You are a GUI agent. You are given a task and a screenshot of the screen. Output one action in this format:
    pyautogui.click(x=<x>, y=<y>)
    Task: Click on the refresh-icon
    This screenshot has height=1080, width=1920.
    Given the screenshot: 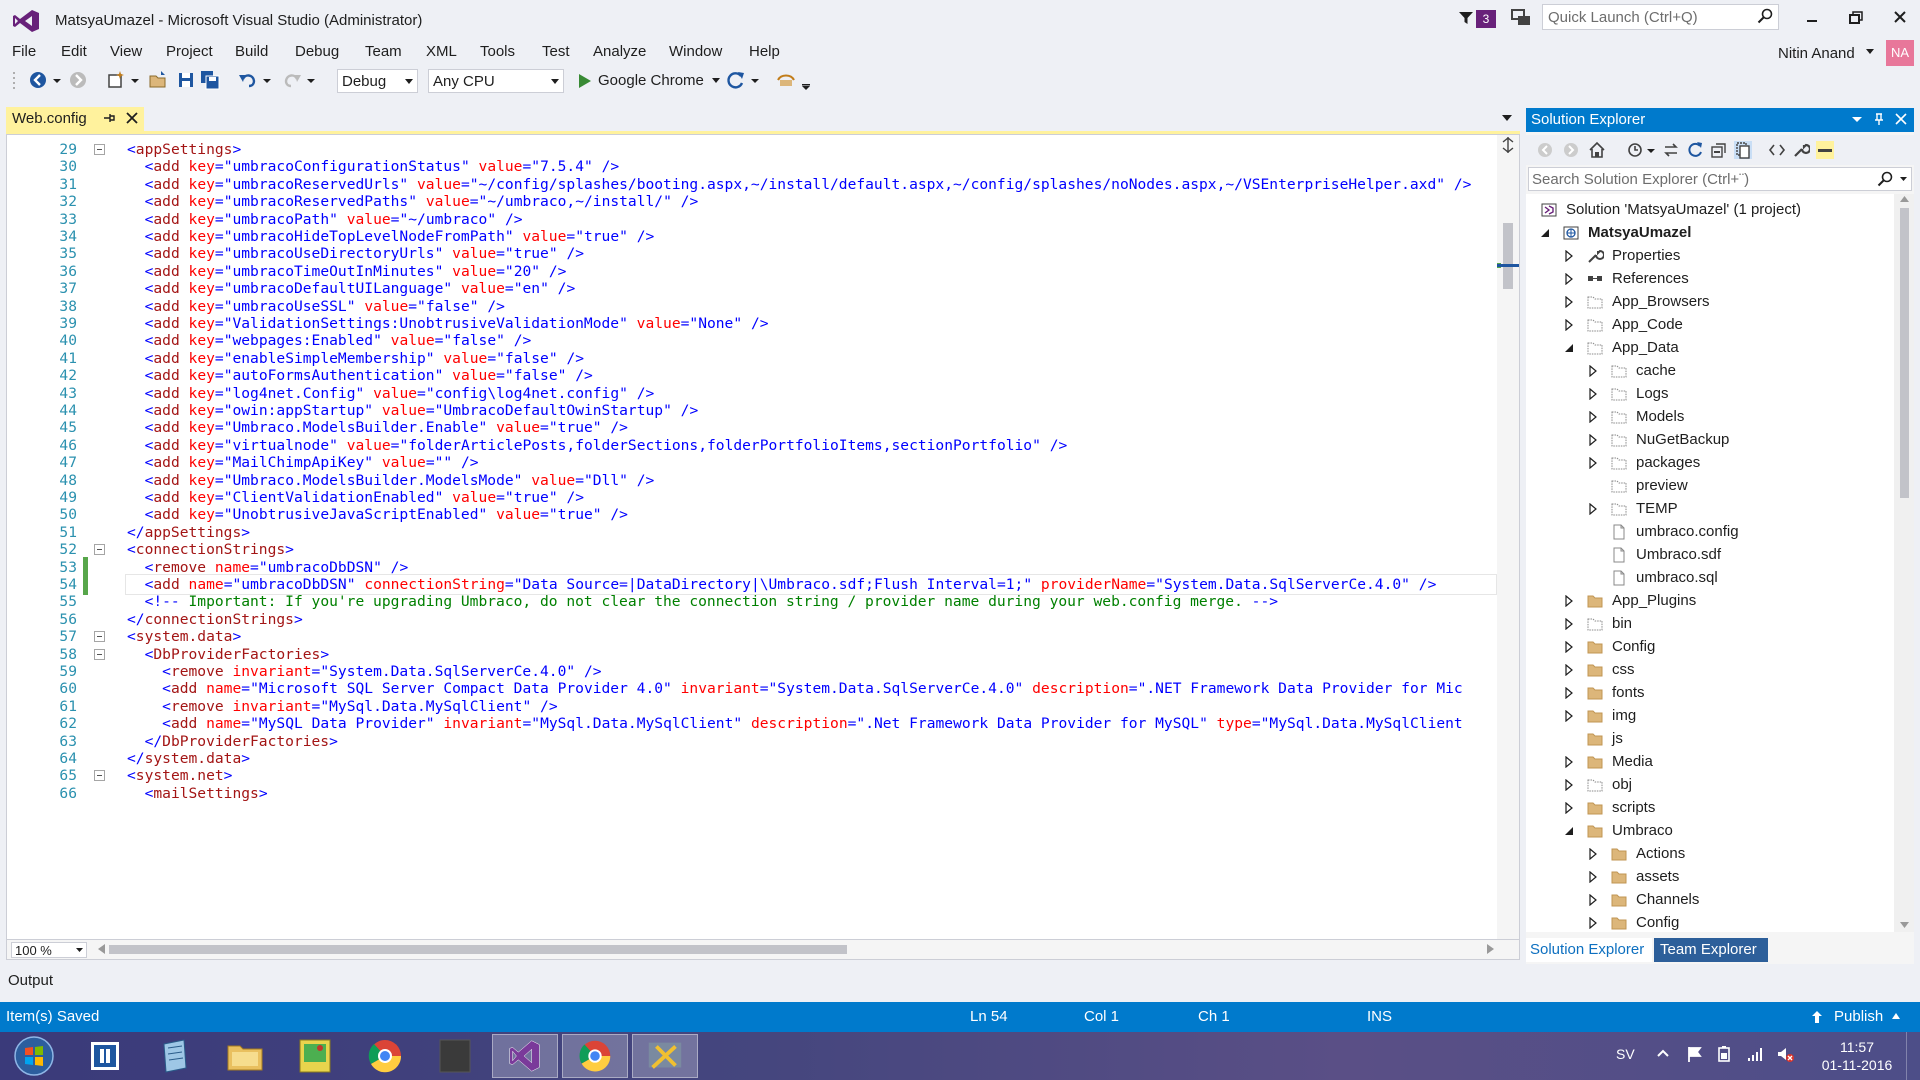 What is the action you would take?
    pyautogui.click(x=1695, y=150)
    